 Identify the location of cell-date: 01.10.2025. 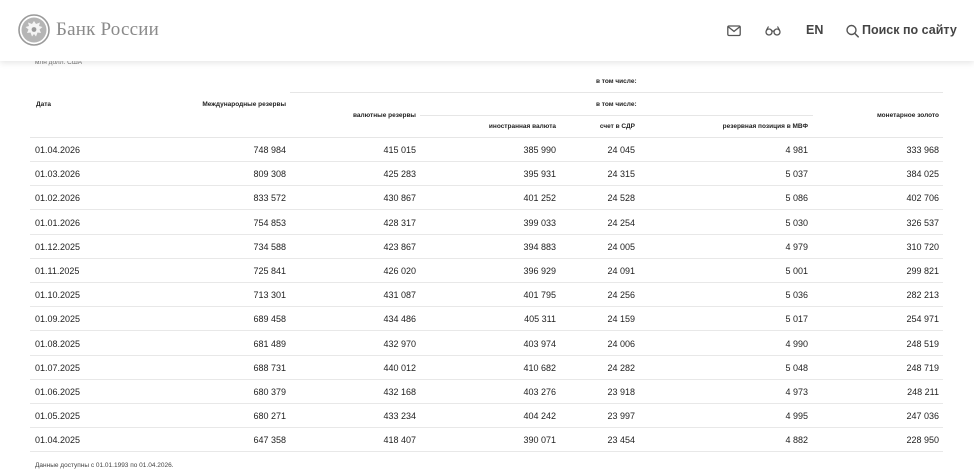
(58, 295).